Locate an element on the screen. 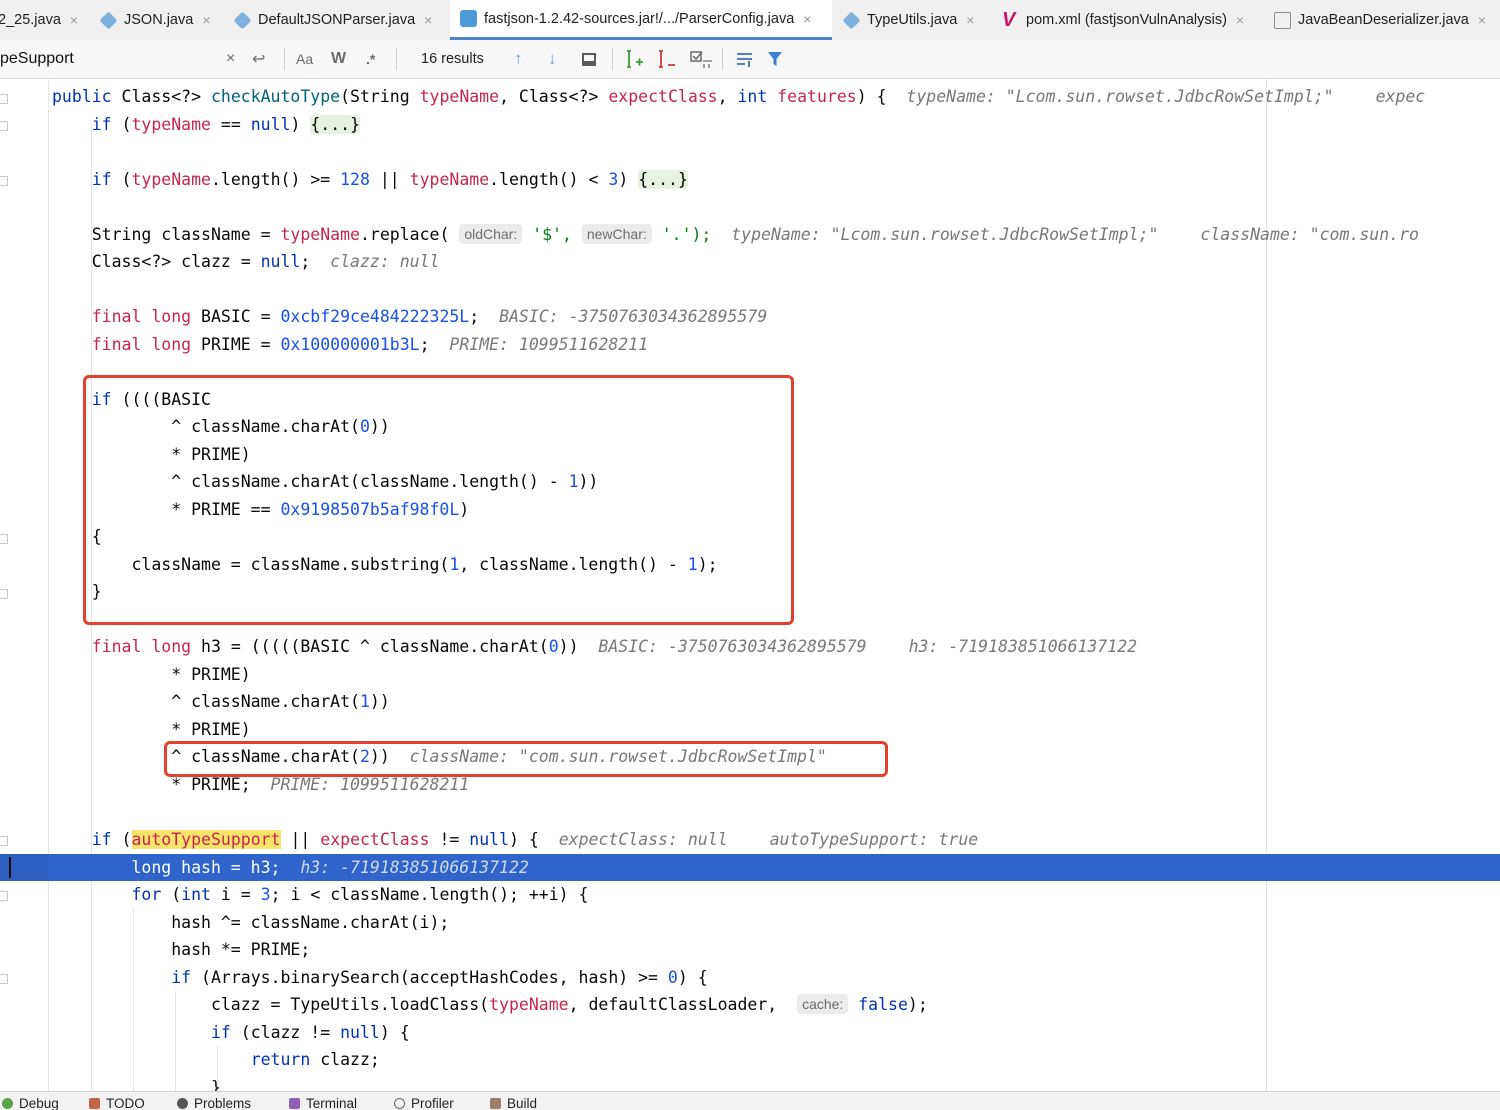 The width and height of the screenshot is (1500, 1110). maven-icon: V is located at coordinates (1009, 19).